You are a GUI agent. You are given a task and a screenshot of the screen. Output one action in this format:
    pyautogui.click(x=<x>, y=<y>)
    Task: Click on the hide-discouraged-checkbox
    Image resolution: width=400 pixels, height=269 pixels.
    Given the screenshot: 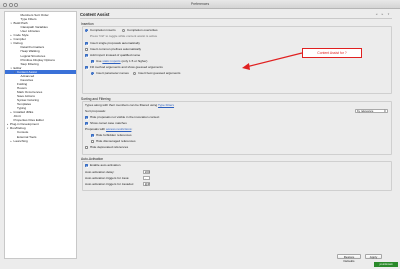 What is the action you would take?
    pyautogui.click(x=92, y=141)
    